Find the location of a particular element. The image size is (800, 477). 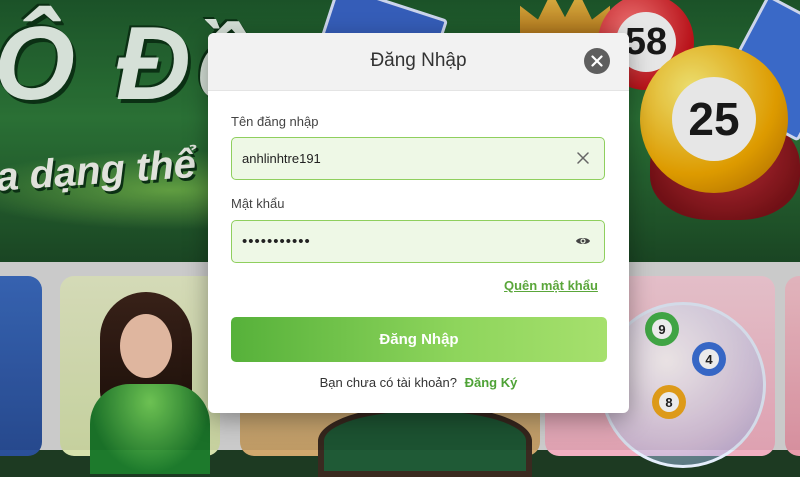

username-field-container is located at coordinates (418, 158).